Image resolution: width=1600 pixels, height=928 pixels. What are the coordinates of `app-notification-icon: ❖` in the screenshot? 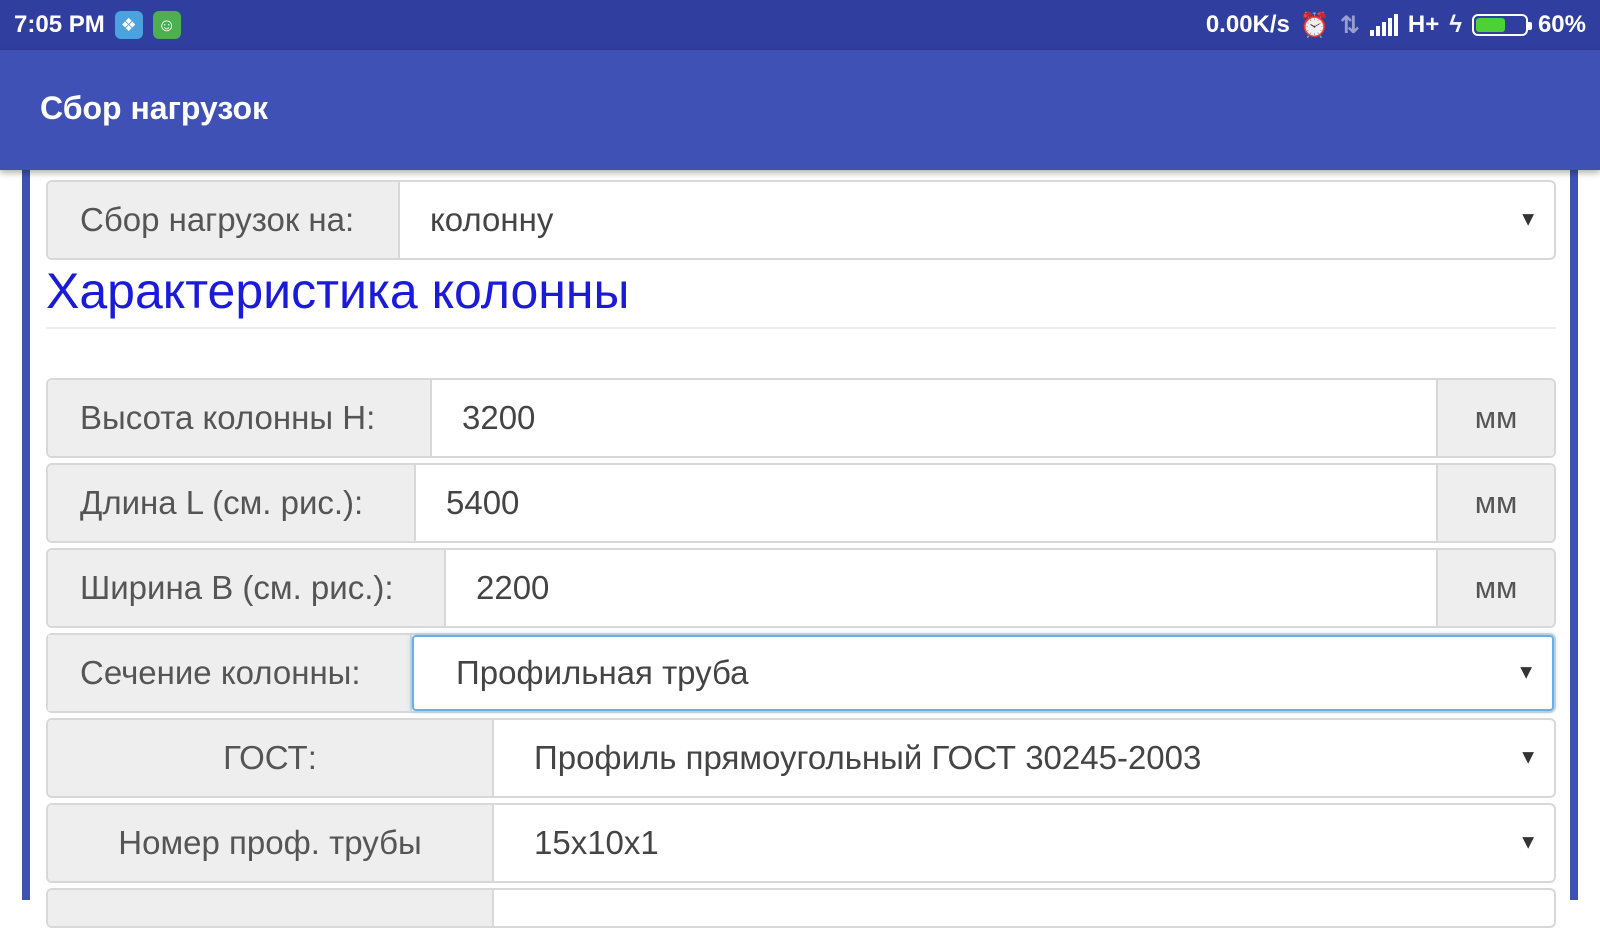 It's located at (128, 25).